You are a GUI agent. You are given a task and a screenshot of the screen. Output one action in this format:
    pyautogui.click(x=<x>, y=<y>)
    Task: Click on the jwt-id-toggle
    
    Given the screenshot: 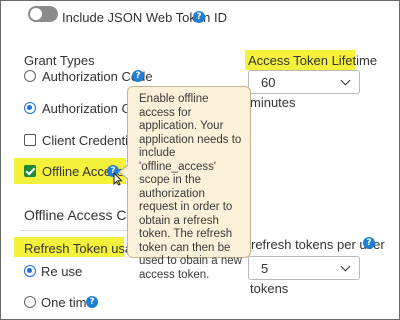 What is the action you would take?
    pyautogui.click(x=43, y=14)
    